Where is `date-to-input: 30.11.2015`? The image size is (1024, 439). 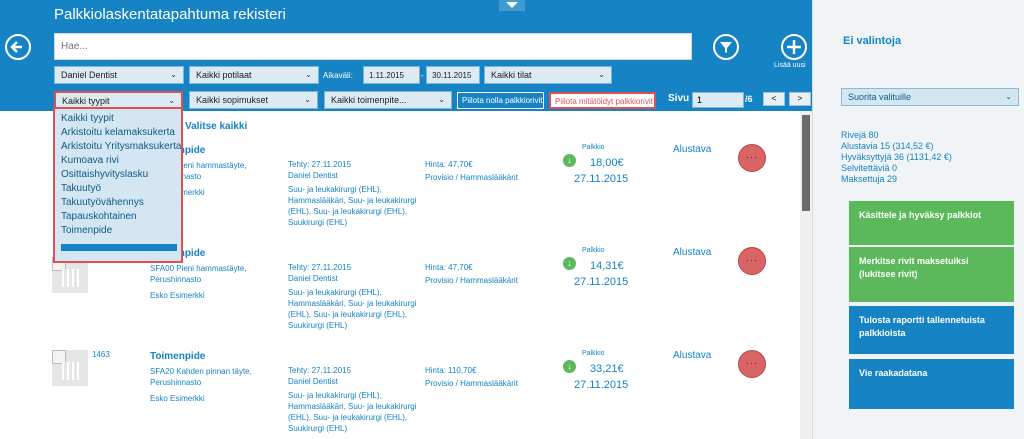
date-to-input: 30.11.2015 is located at coordinates (453, 75).